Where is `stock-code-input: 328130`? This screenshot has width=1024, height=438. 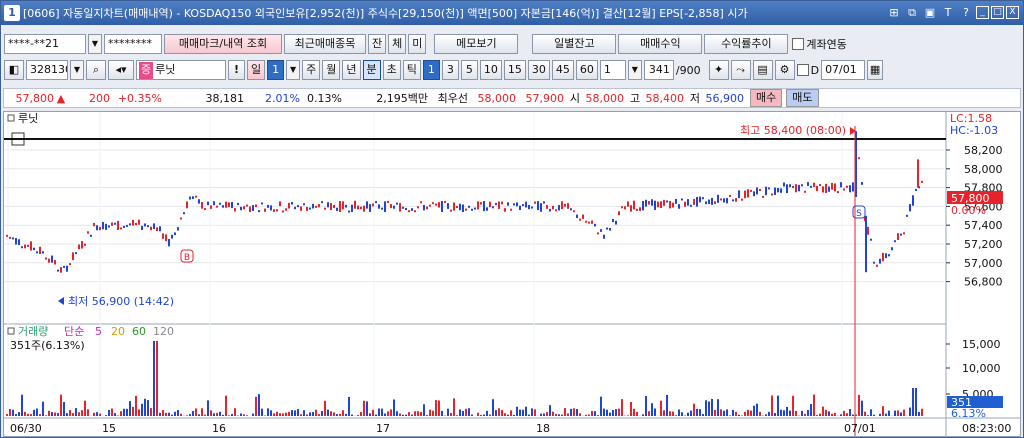
stock-code-input: 328130 is located at coordinates (47, 70).